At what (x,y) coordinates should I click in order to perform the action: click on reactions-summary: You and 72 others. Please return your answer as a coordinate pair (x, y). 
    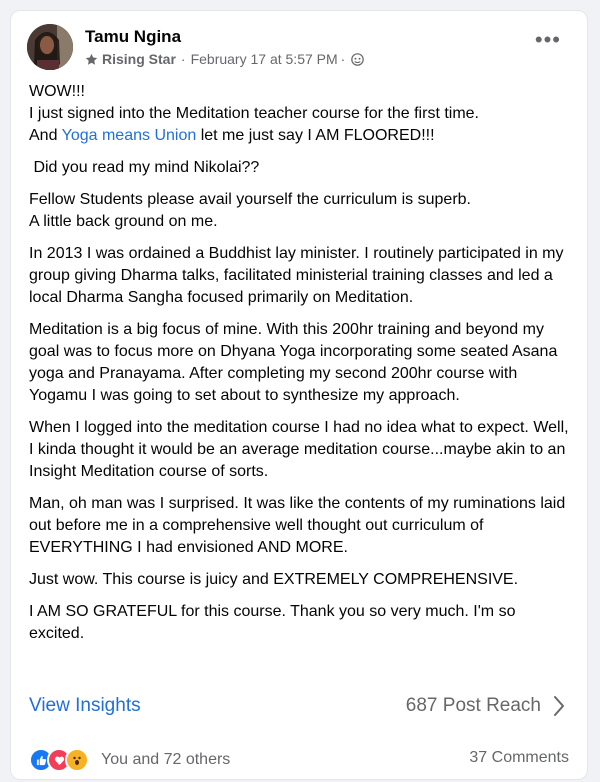
    Looking at the image, I should click on (129, 760).